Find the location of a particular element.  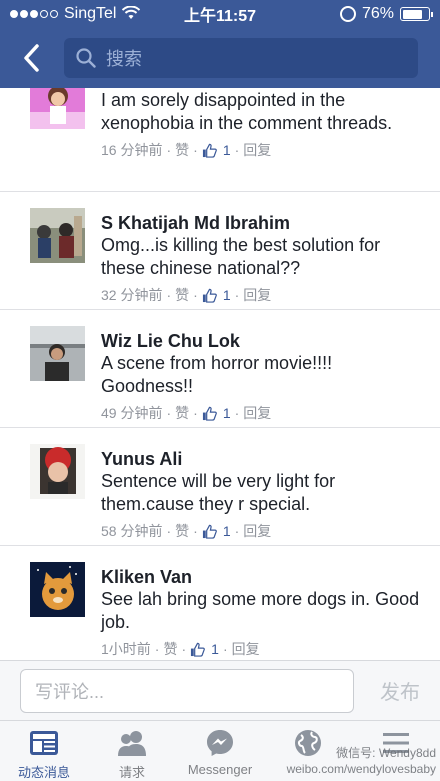

tab-label: Messenger is located at coordinates (220, 769).